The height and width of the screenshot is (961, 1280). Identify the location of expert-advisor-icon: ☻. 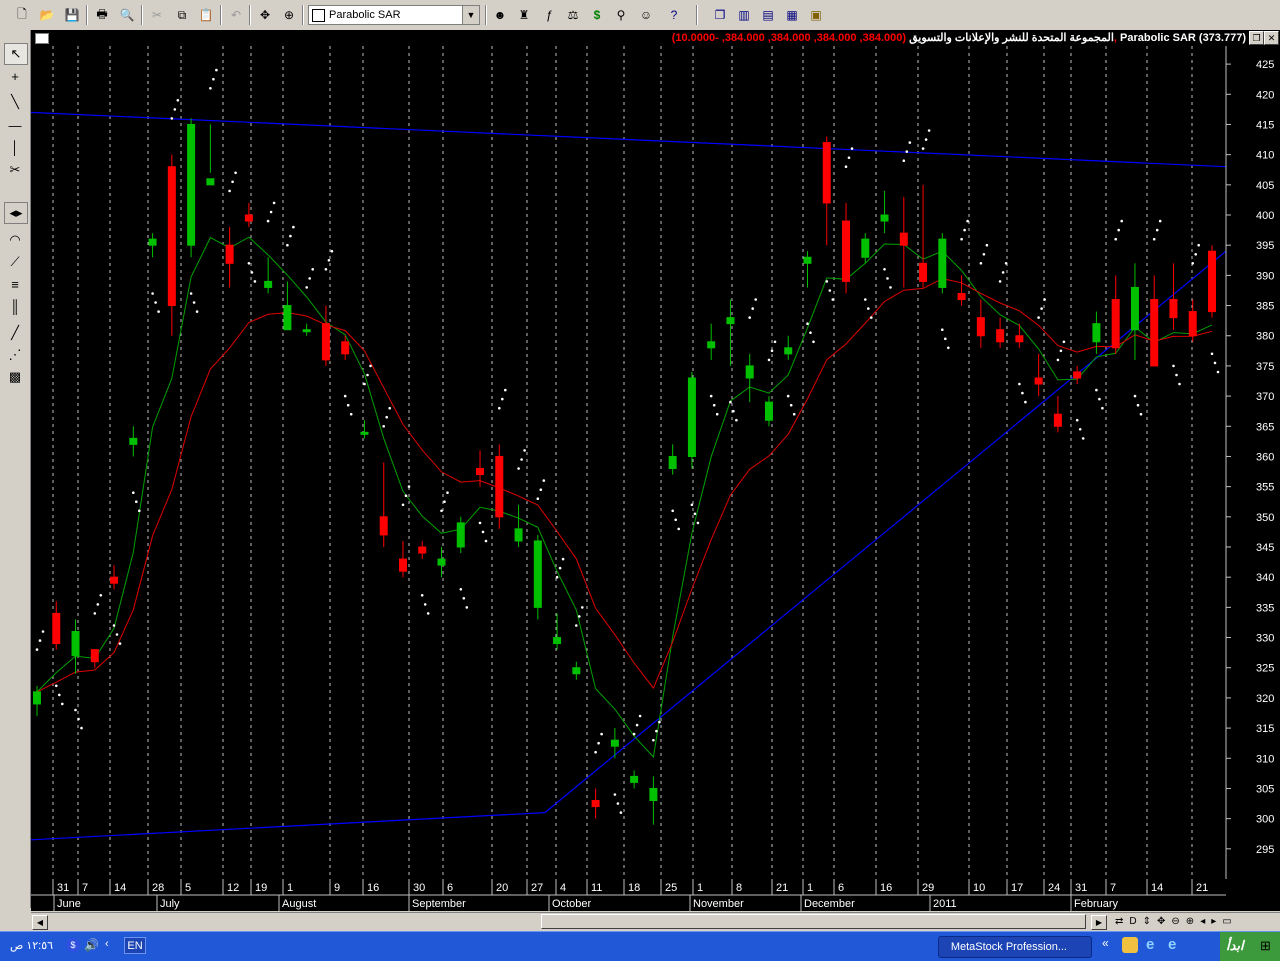
(500, 15).